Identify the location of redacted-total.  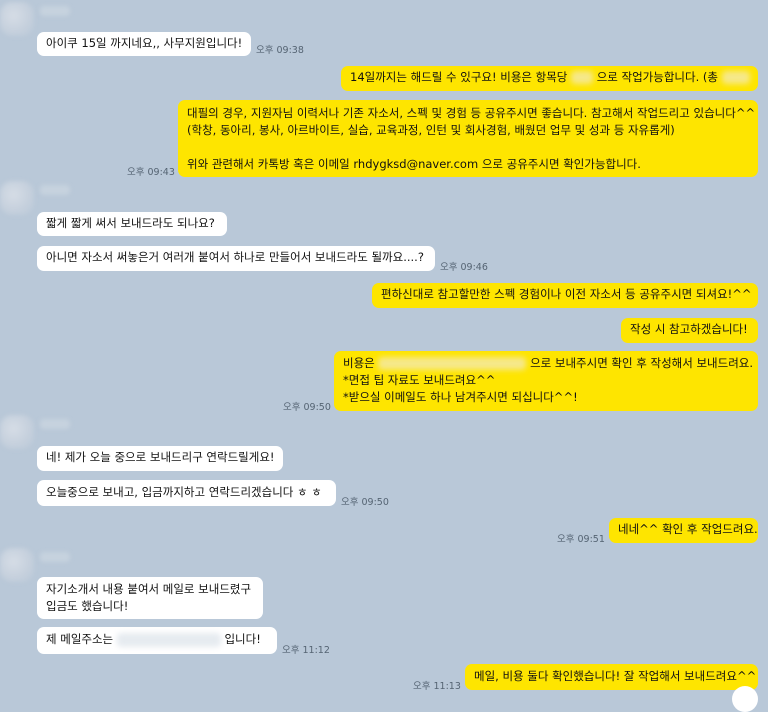
(735, 77).